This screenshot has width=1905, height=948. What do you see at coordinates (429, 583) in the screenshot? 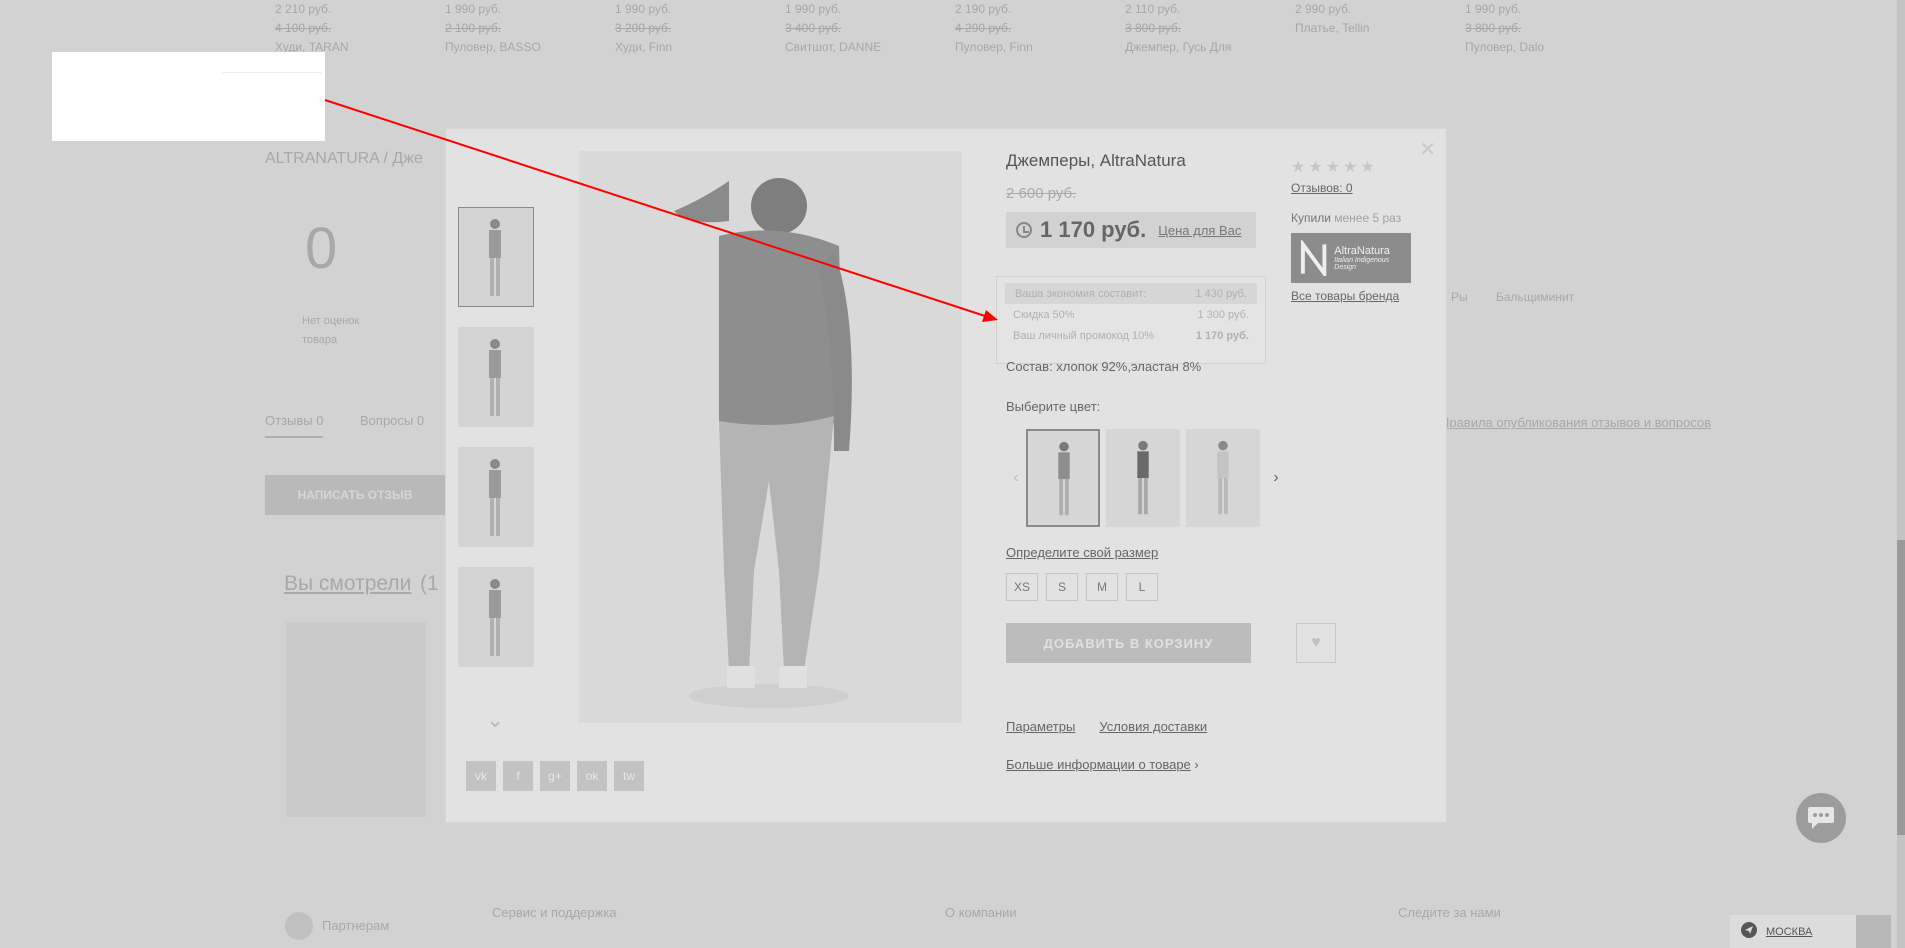
I see `watched-count: (1` at bounding box center [429, 583].